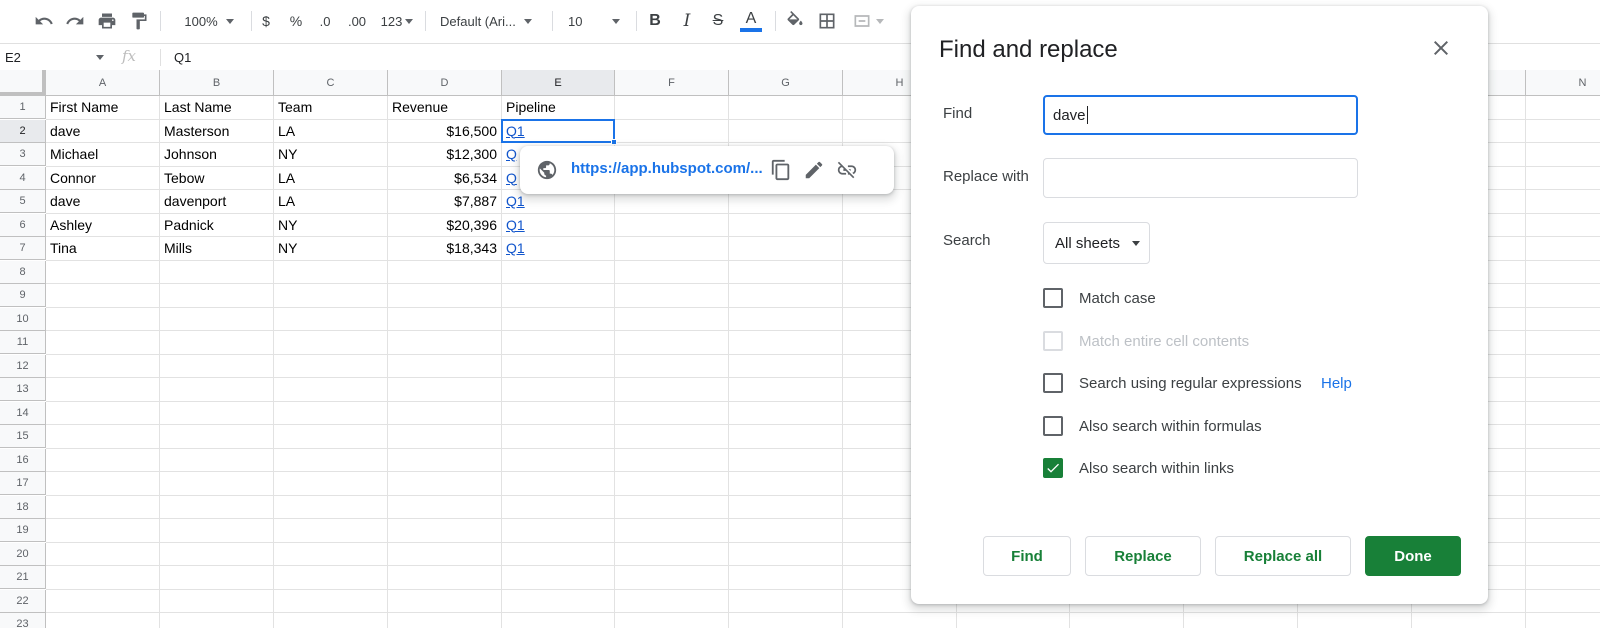 This screenshot has height=628, width=1600. What do you see at coordinates (23, 507) in the screenshot?
I see `row-header: 18` at bounding box center [23, 507].